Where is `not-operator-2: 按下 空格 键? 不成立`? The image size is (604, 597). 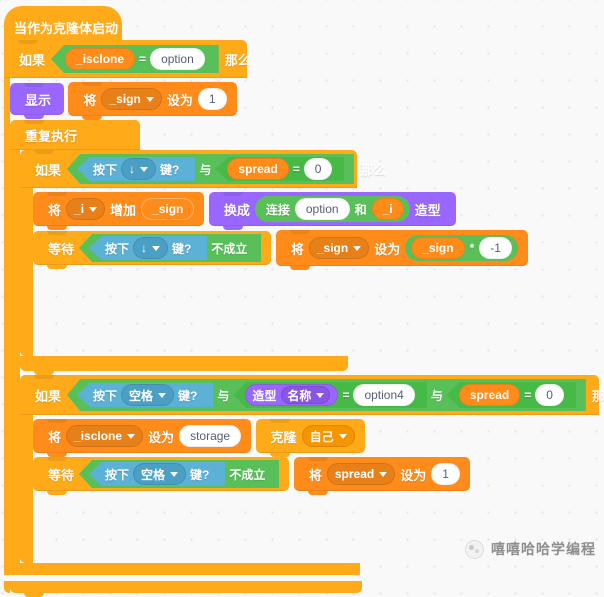 not-operator-2: 按下 空格 键? 不成立 is located at coordinates (179, 474).